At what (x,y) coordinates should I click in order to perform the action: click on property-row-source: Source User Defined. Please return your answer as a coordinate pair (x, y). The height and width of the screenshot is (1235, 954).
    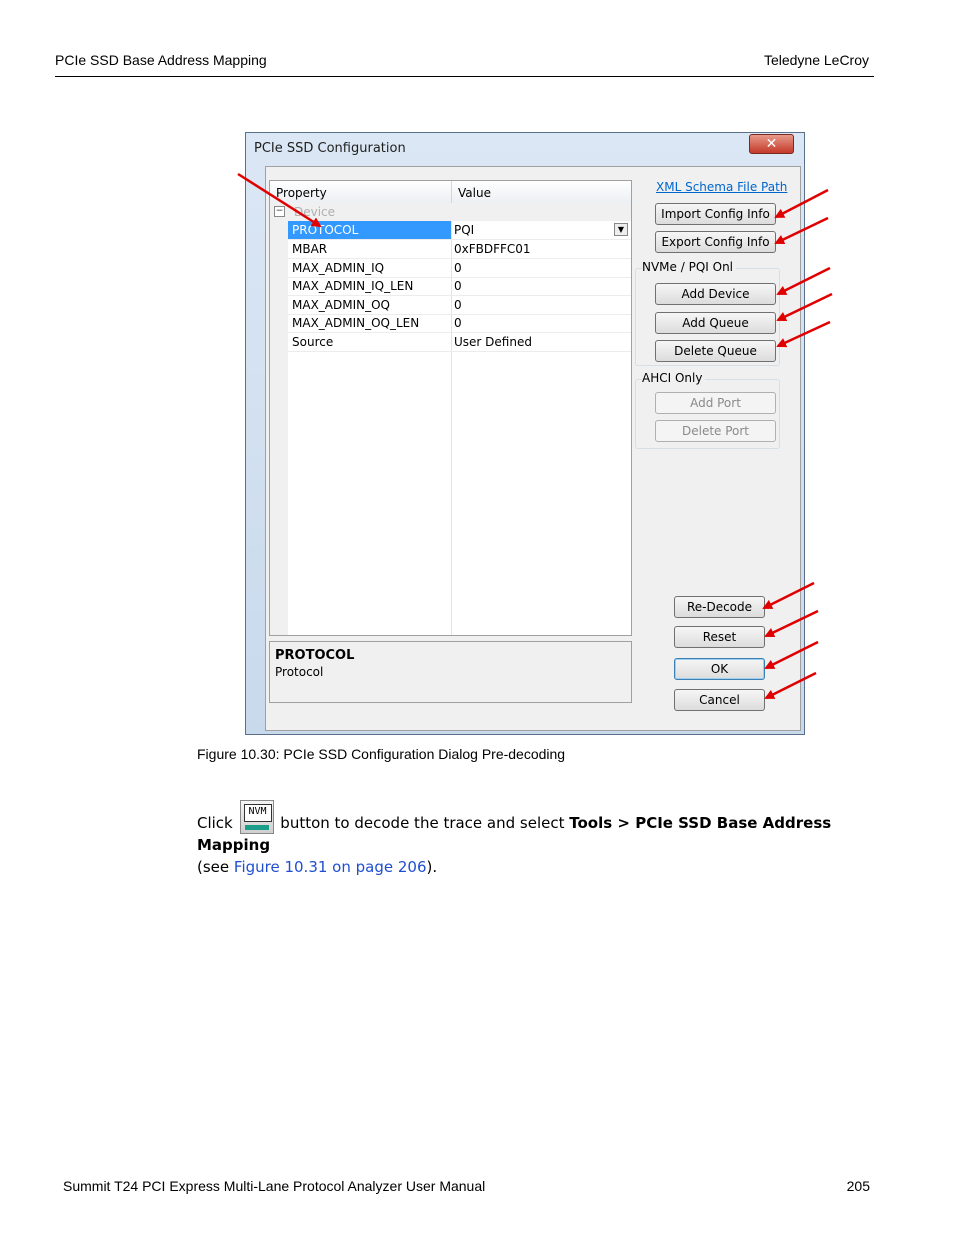
    Looking at the image, I should click on (459, 342).